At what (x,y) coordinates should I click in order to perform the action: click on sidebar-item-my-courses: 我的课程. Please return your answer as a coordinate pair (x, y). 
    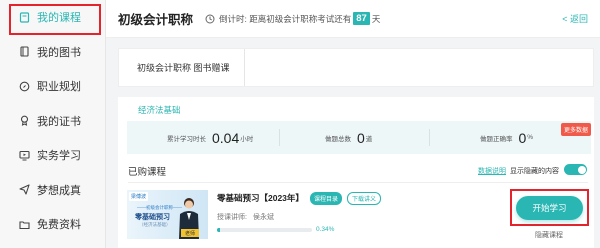
    Looking at the image, I should click on (52, 17).